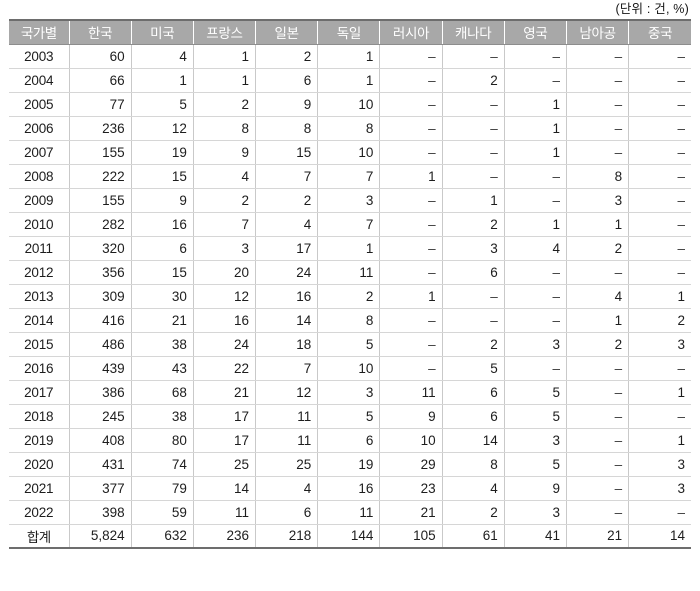 This screenshot has height=591, width=700. I want to click on cell-중국: 2, so click(659, 320).